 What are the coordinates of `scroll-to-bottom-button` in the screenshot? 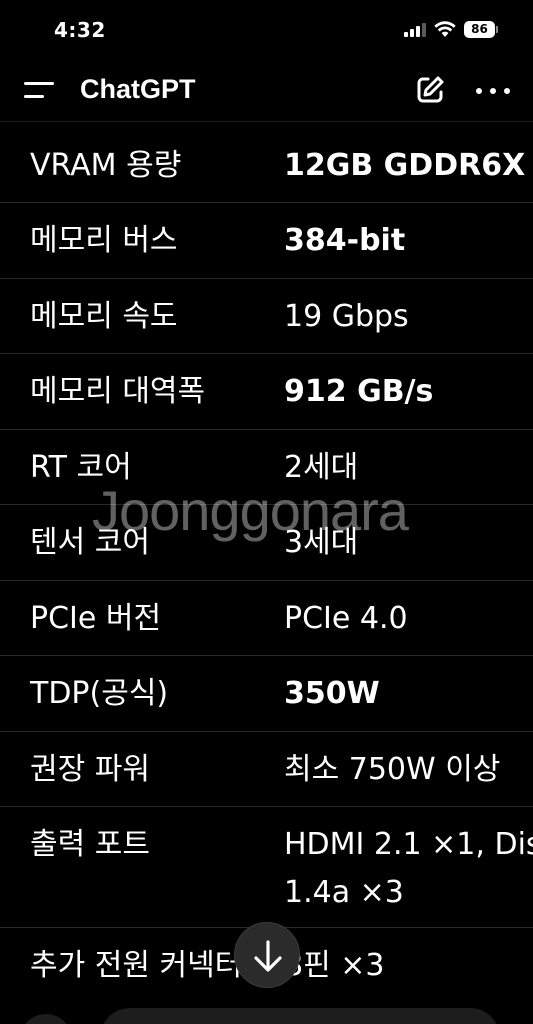 It's located at (267, 955).